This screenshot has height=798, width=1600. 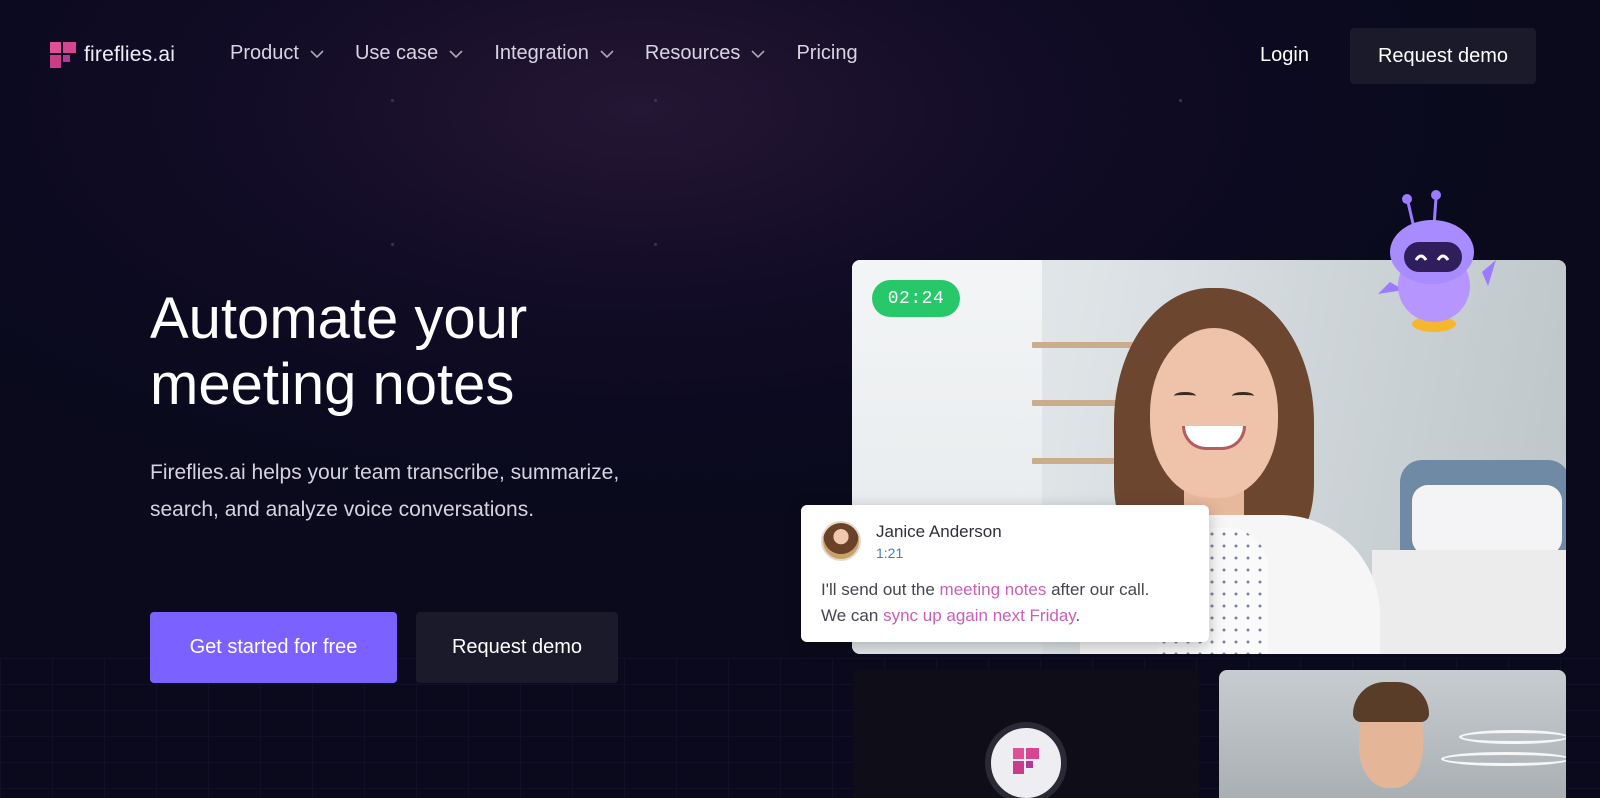 What do you see at coordinates (993, 589) in the screenshot?
I see `highlighted-phrase: meeting notes` at bounding box center [993, 589].